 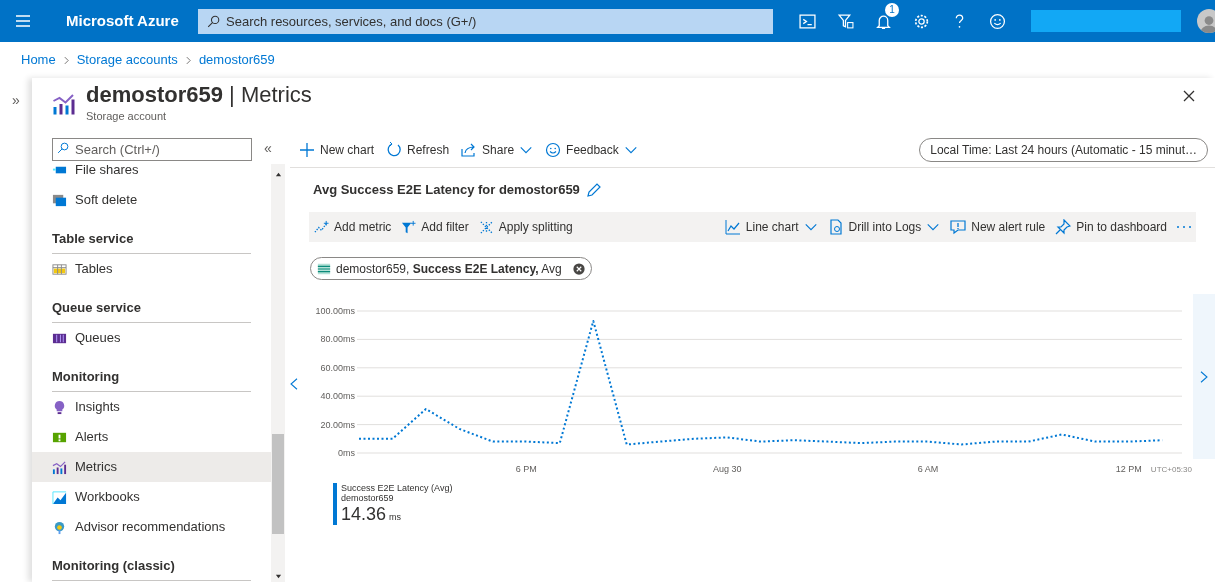 I want to click on y-tick-label: 40.00ms, so click(x=337, y=396).